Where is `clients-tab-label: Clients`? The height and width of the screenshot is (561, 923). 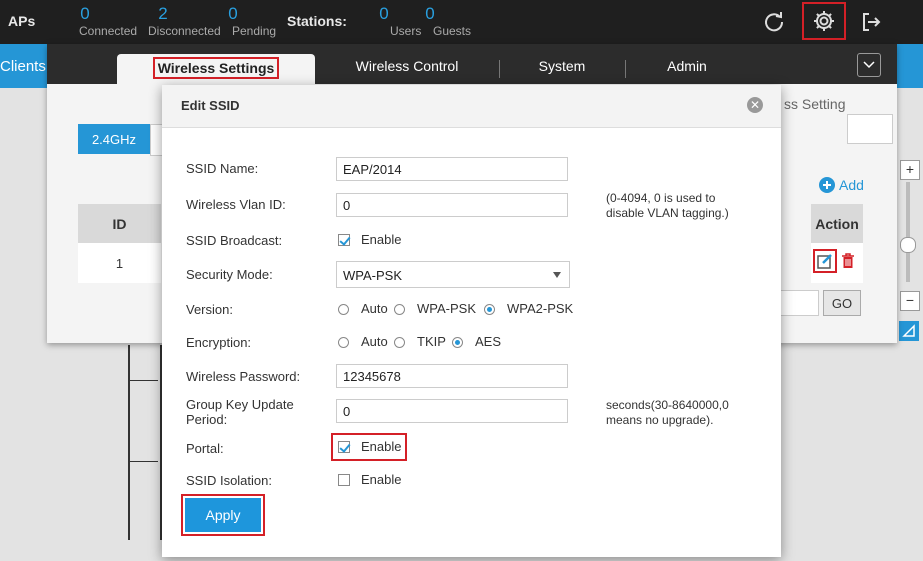 clients-tab-label: Clients is located at coordinates (23, 66).